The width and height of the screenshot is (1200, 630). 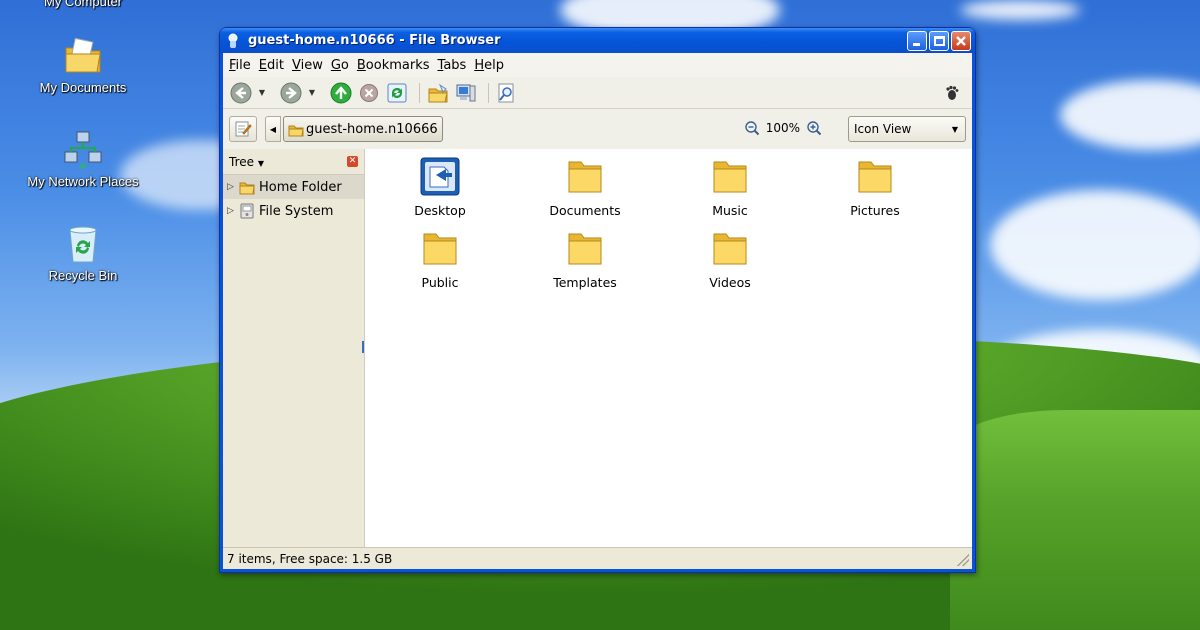 What do you see at coordinates (83, 87) in the screenshot?
I see `desktop-icon-label: My Documents` at bounding box center [83, 87].